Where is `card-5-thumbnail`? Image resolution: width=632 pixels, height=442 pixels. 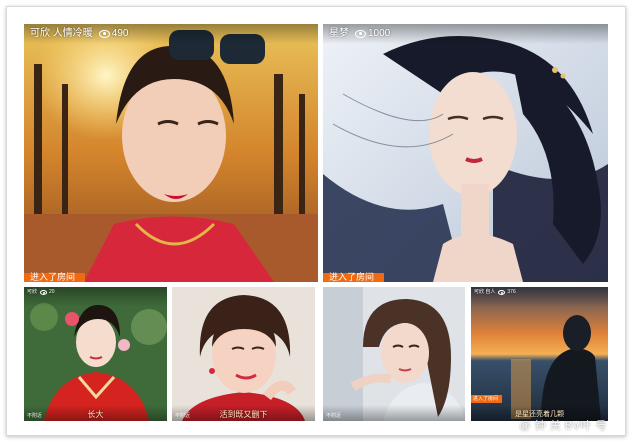
card-5-thumbnail is located at coordinates (394, 354).